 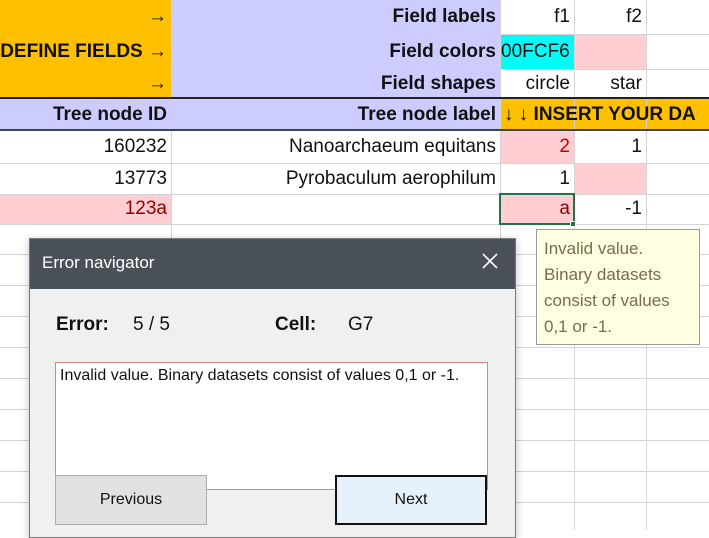 What do you see at coordinates (335, 178) in the screenshot?
I see `data-row2-label: Pyrobaculum aerophilum` at bounding box center [335, 178].